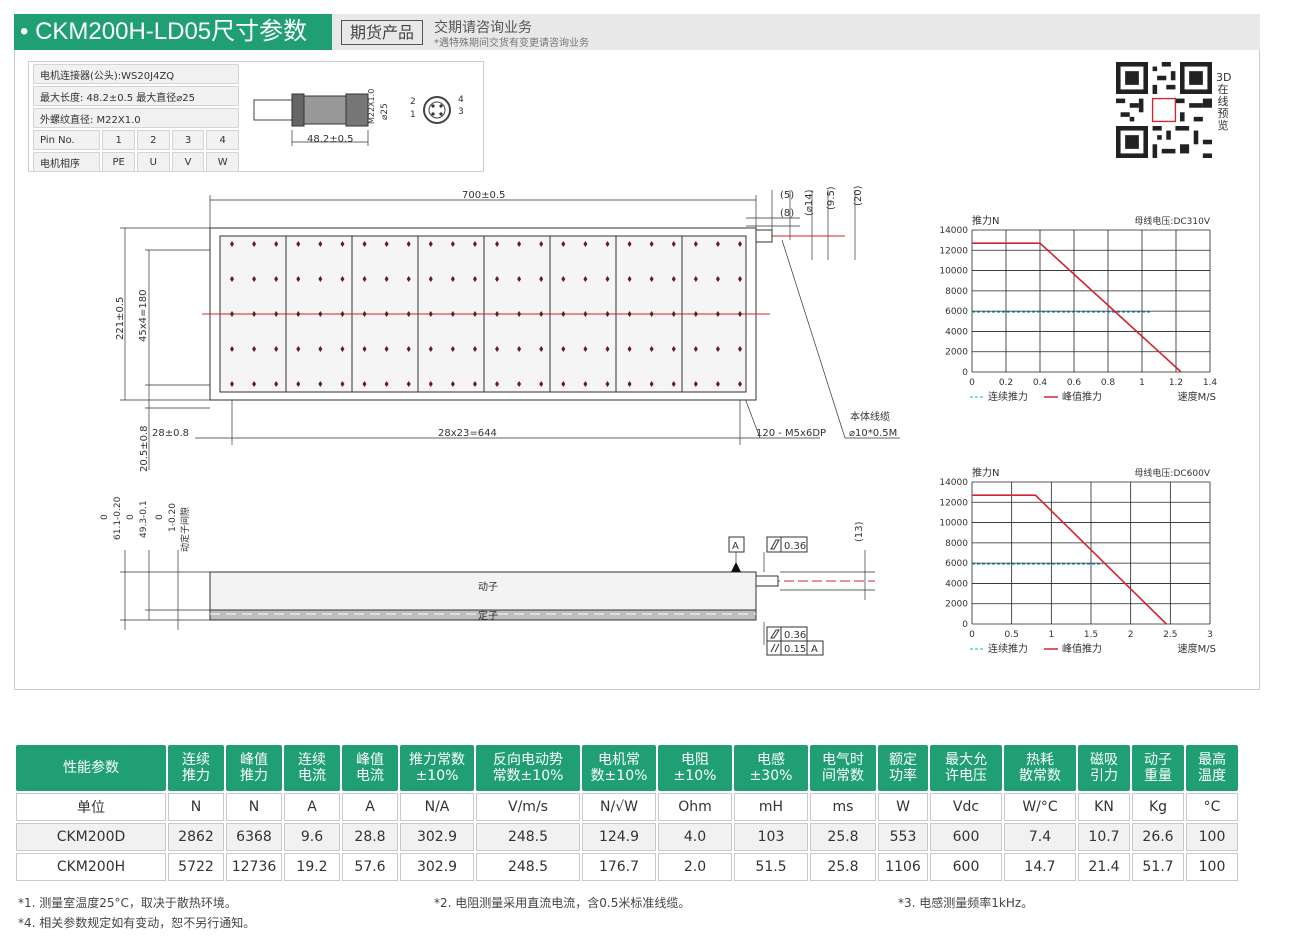  Describe the element at coordinates (312, 807) in the screenshot. I see `spec-cell: A` at that location.